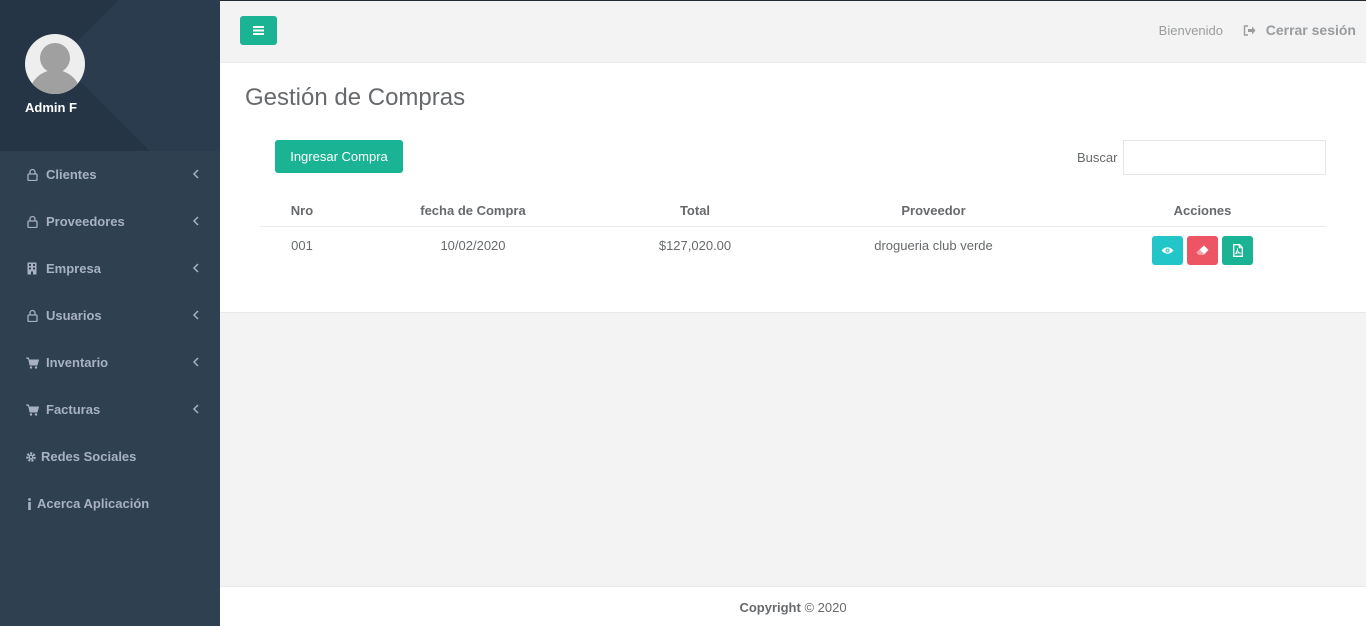 The width and height of the screenshot is (1366, 626). Describe the element at coordinates (73, 409) in the screenshot. I see `sidebar-item-label: Facturas` at that location.